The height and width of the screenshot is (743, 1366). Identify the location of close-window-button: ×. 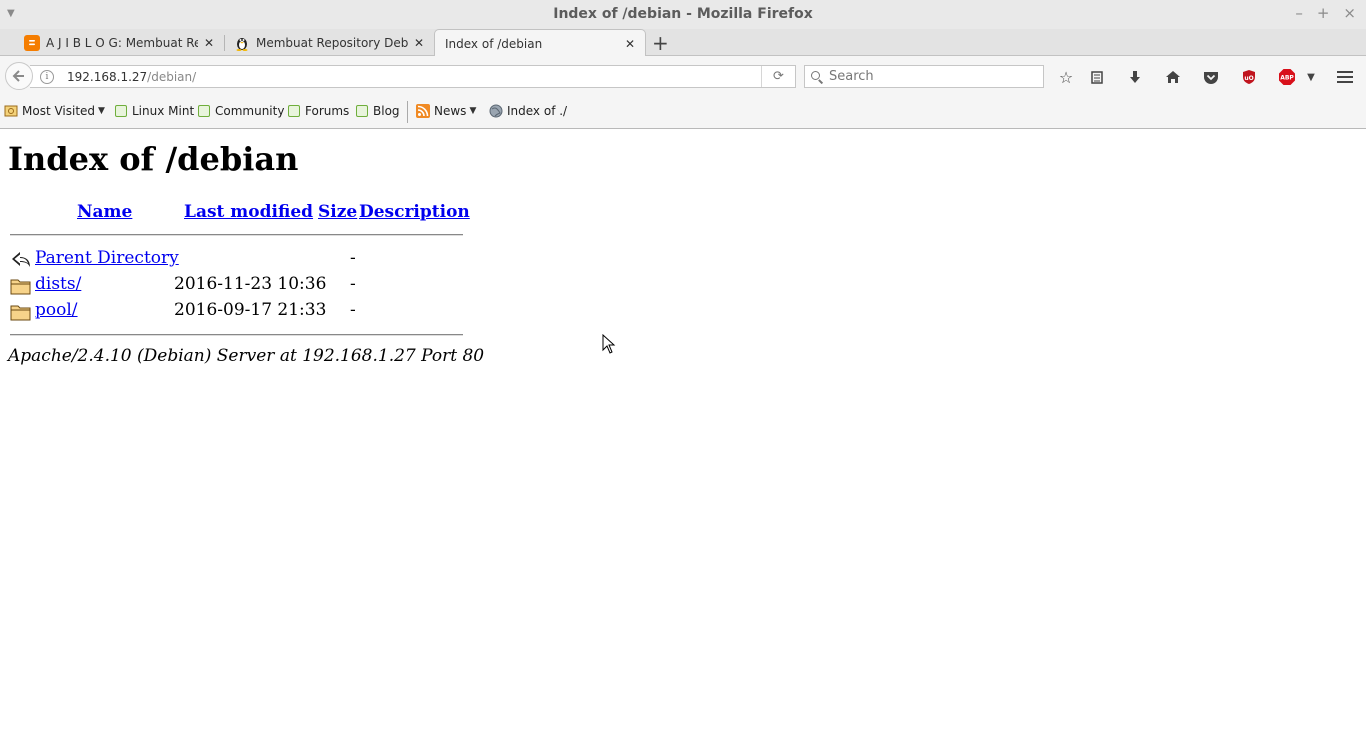
(1349, 13).